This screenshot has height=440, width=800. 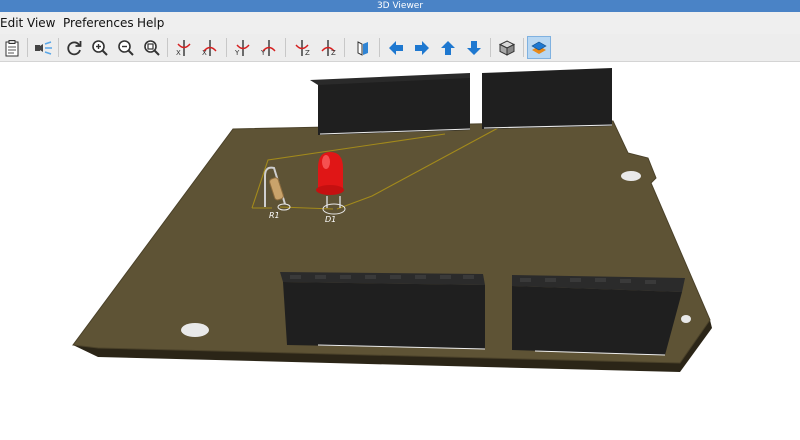 I want to click on rotate-z-cw-button: Z, so click(x=302, y=47).